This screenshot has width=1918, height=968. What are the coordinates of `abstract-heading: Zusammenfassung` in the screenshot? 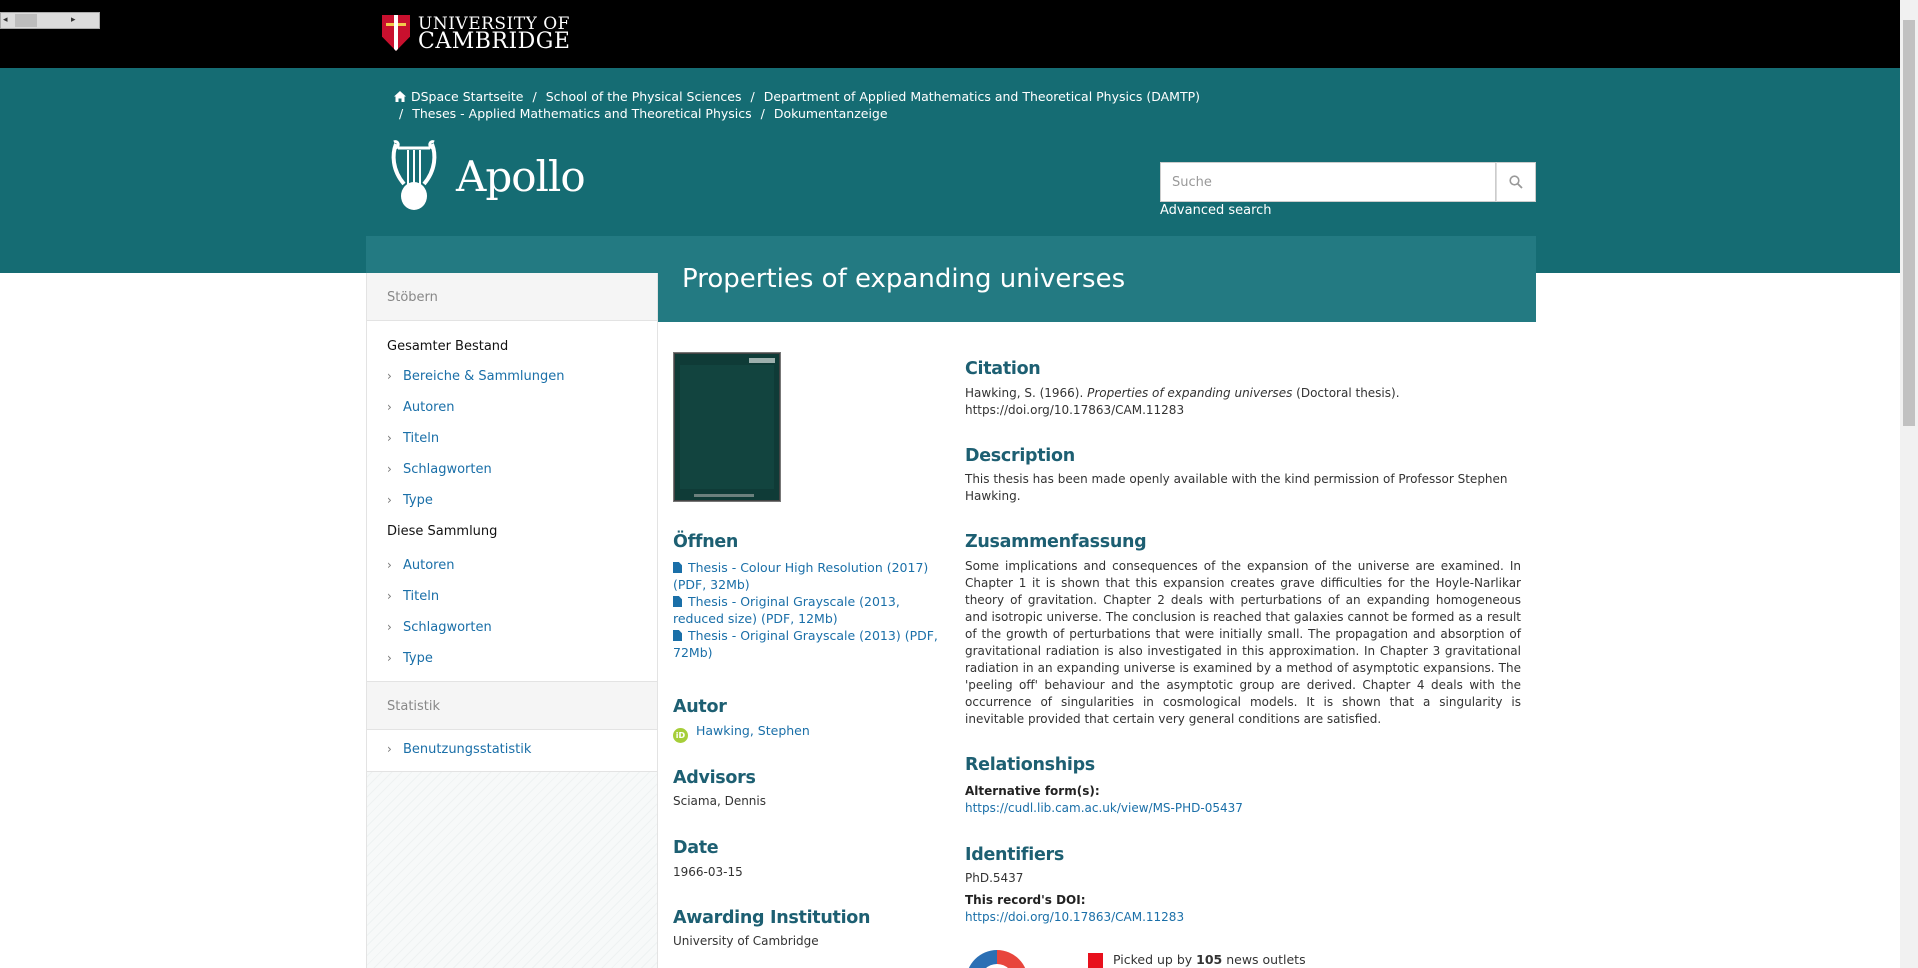 It's located at (1056, 542).